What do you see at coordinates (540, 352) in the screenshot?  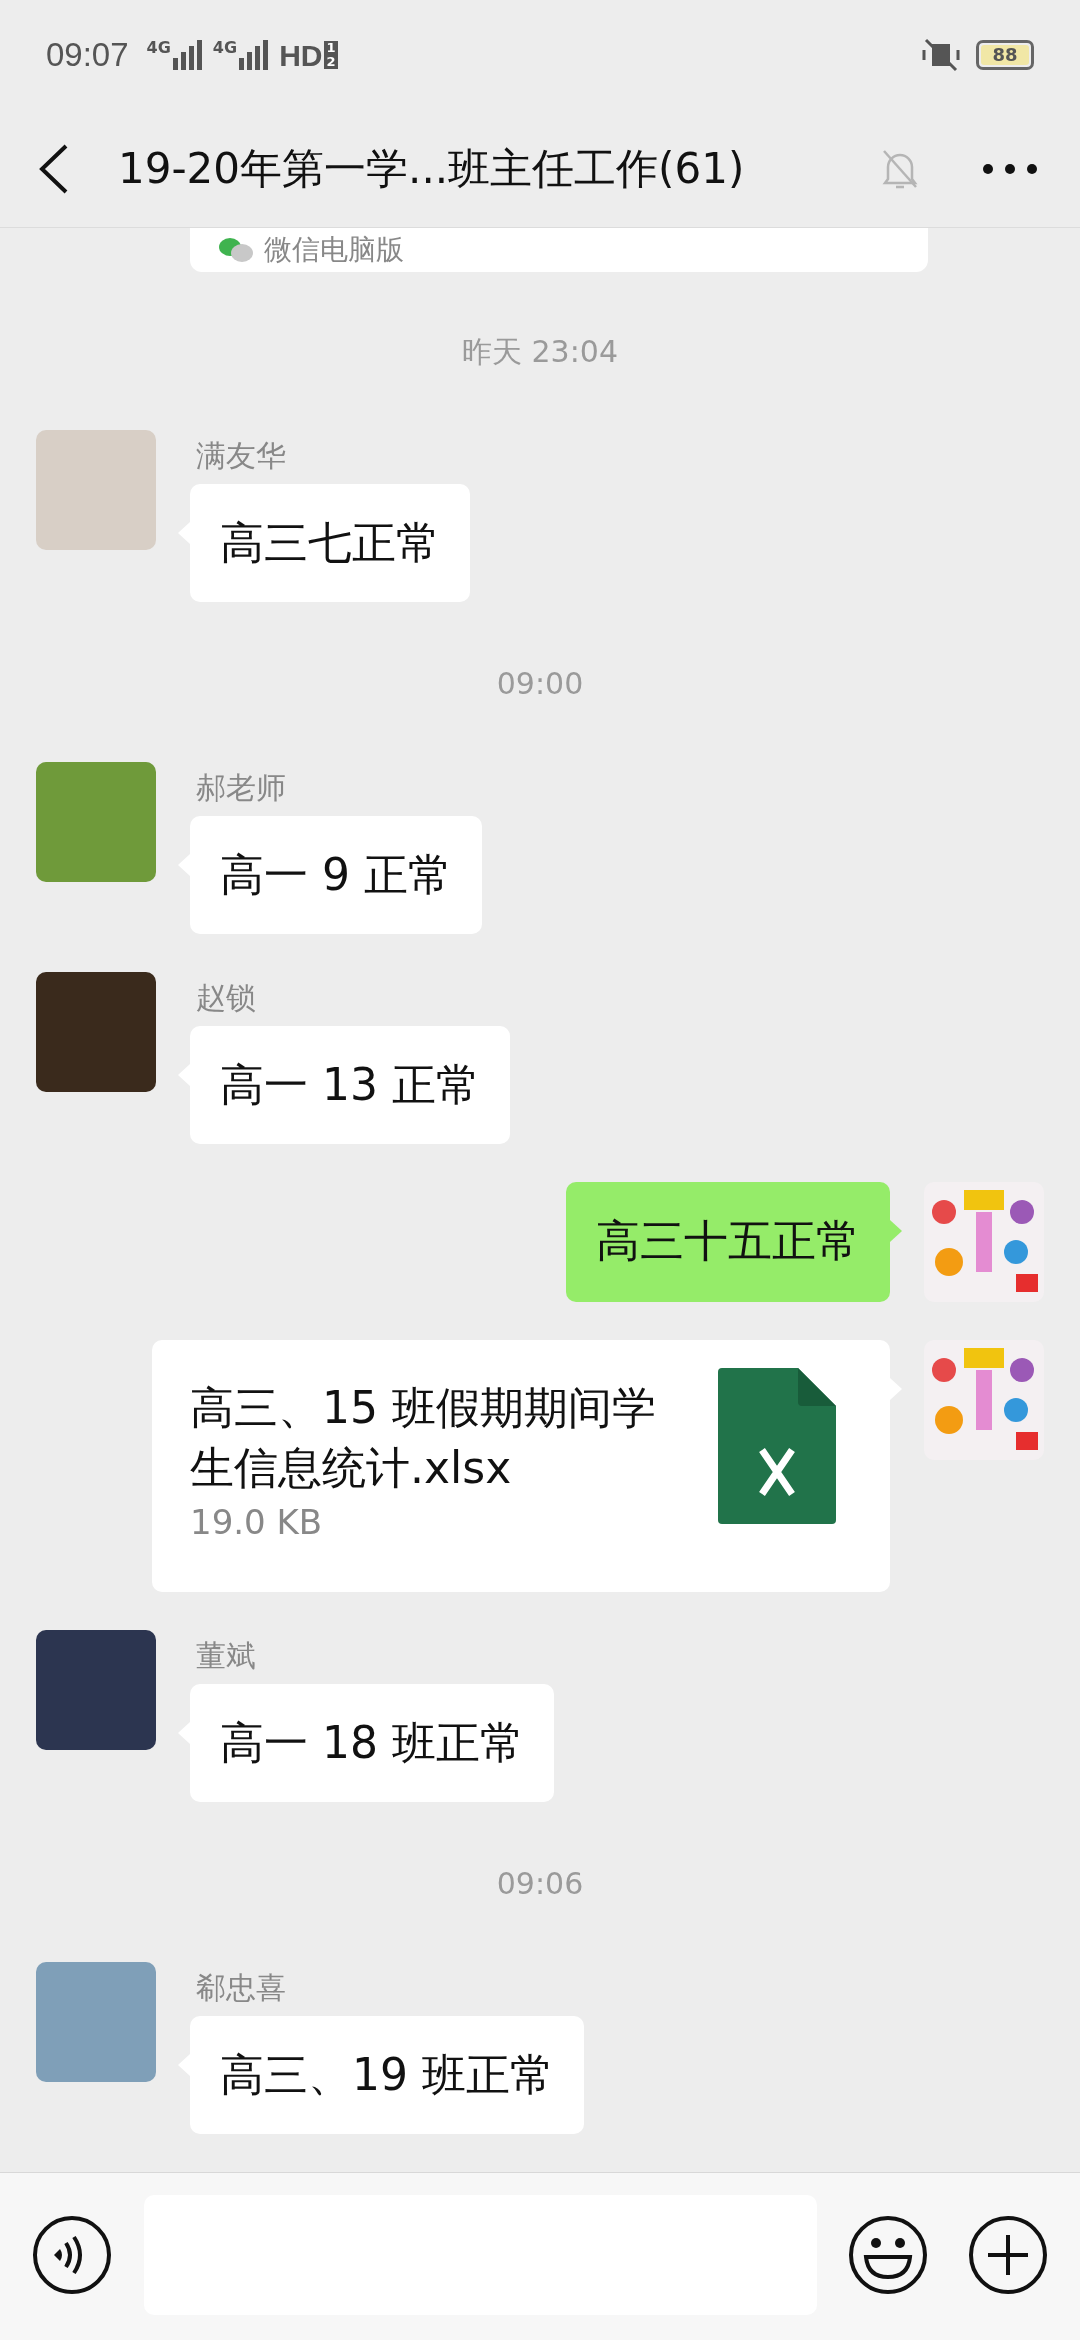 I see `timestamp: 昨天 23:04` at bounding box center [540, 352].